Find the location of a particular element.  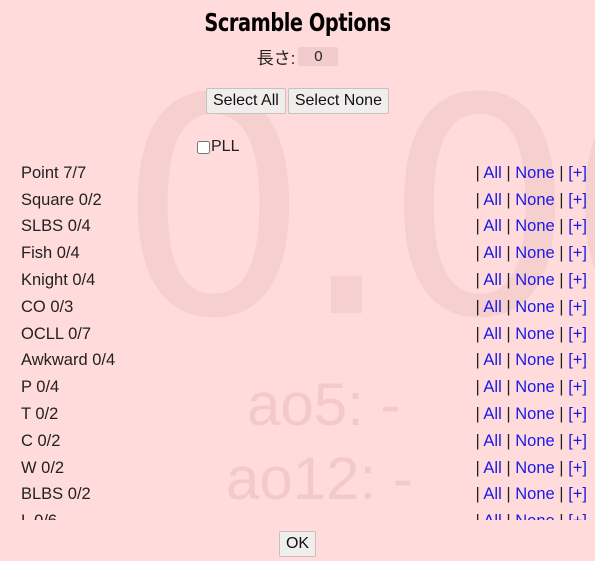

group-name: P 0/4 is located at coordinates (40, 387).